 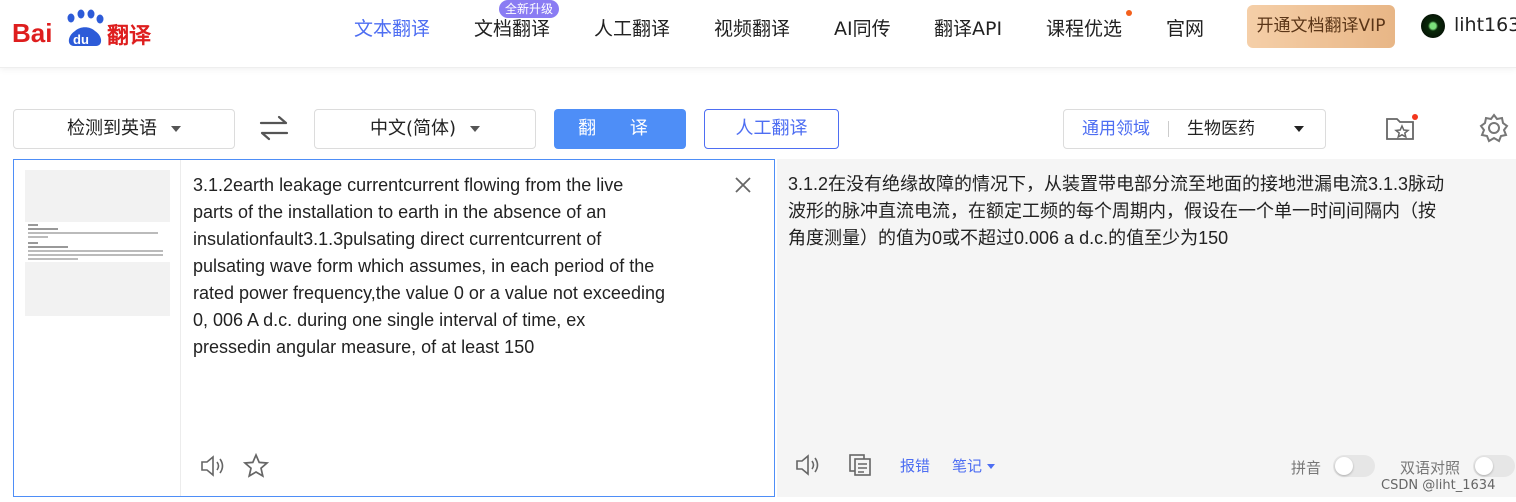 What do you see at coordinates (771, 129) in the screenshot?
I see `human-translate-button: 人工翻译` at bounding box center [771, 129].